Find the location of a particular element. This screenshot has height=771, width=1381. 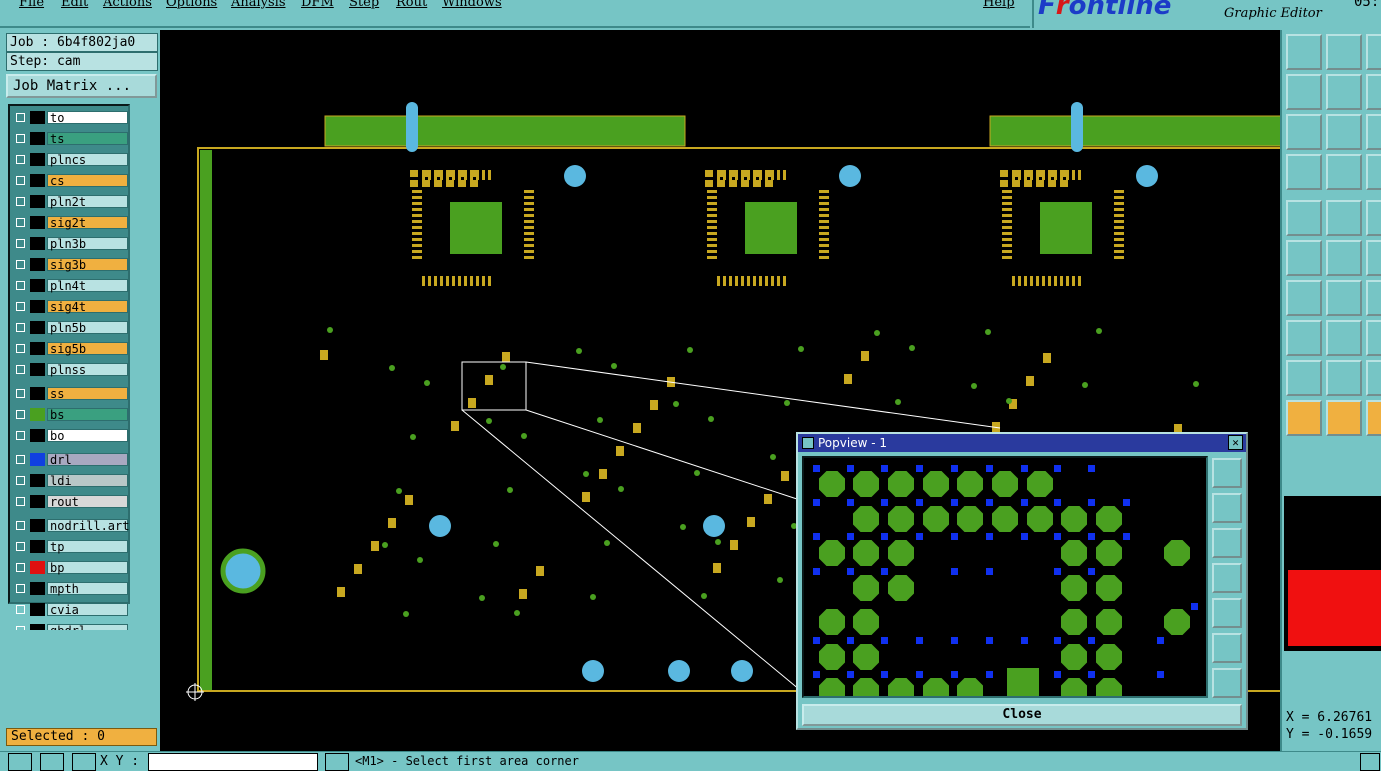

xy-input is located at coordinates (233, 762).